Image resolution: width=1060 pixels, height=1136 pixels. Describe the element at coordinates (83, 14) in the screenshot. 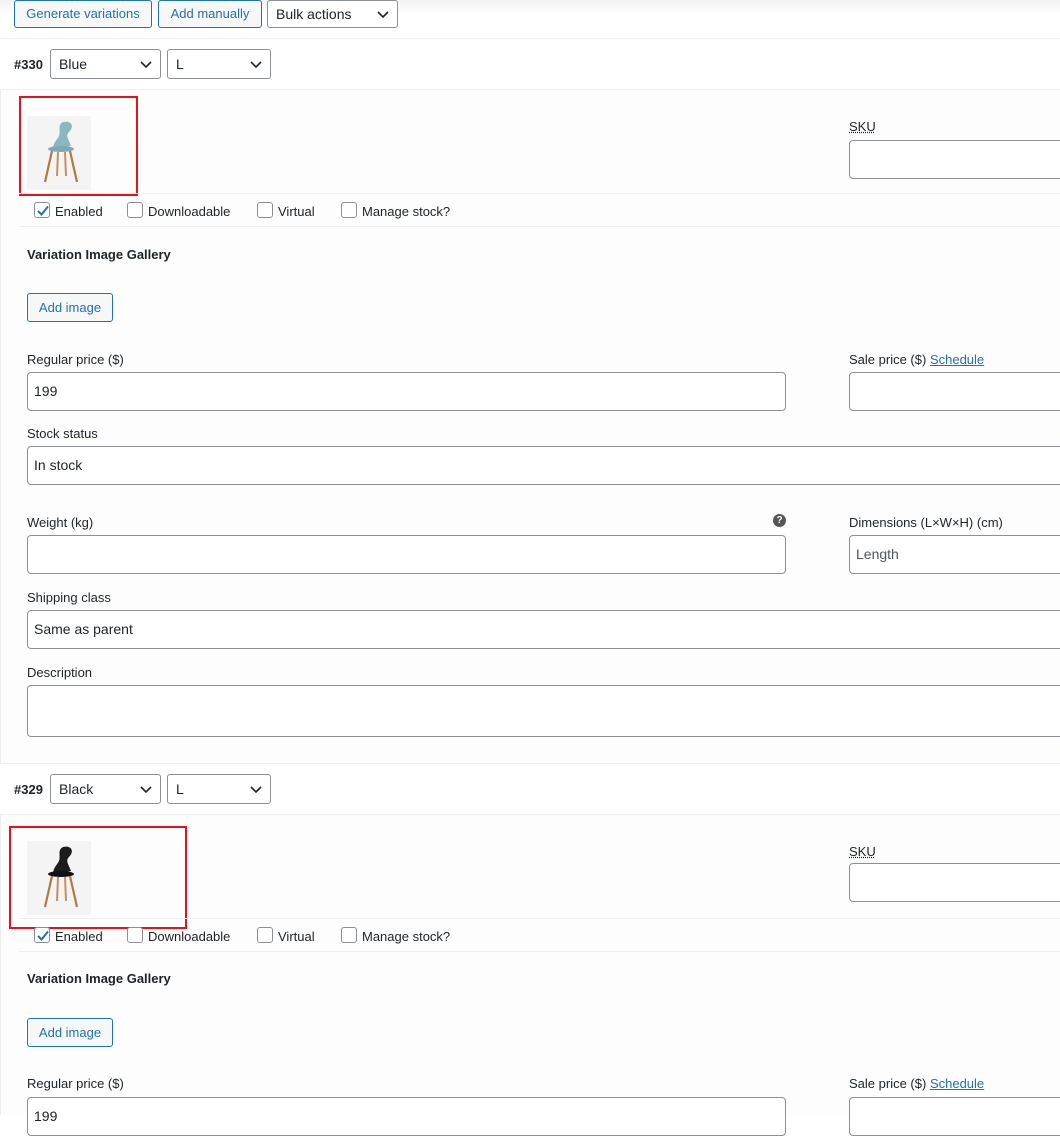

I see `generate-variations-button: Generate variations` at that location.